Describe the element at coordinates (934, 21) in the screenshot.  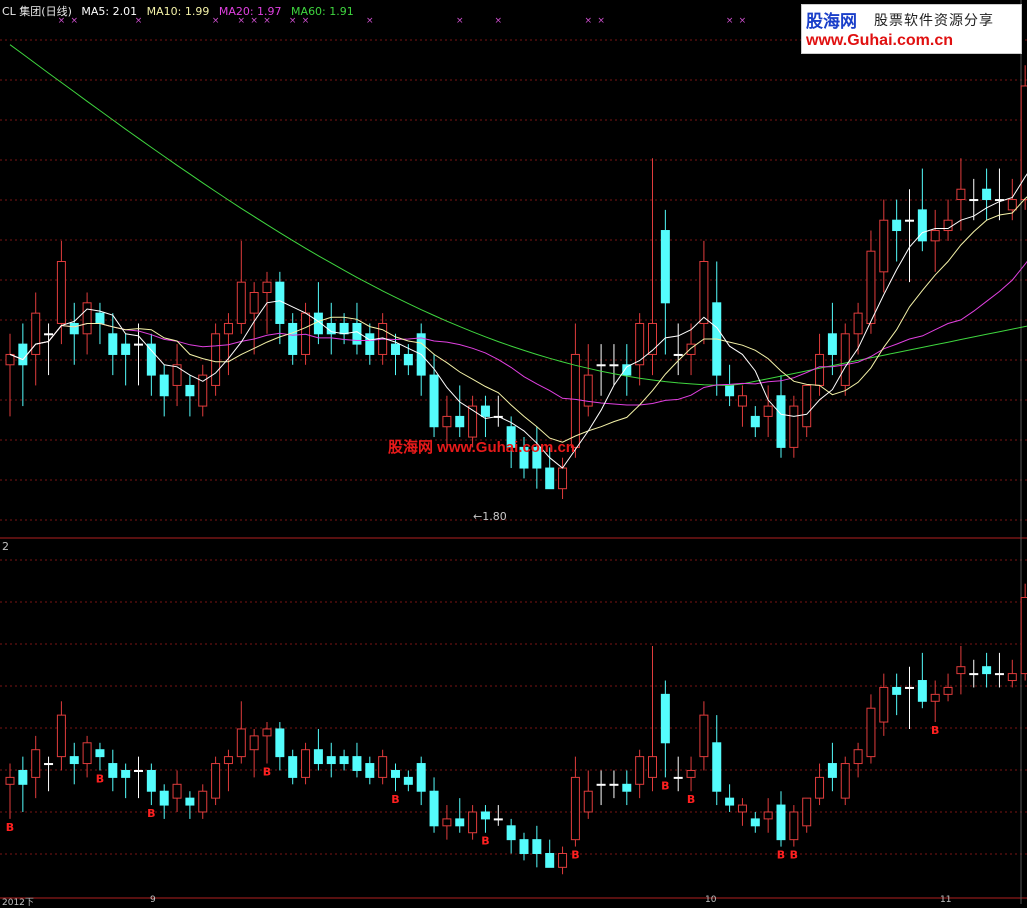
I see `logo-slogan: 股票软件资源分享` at that location.